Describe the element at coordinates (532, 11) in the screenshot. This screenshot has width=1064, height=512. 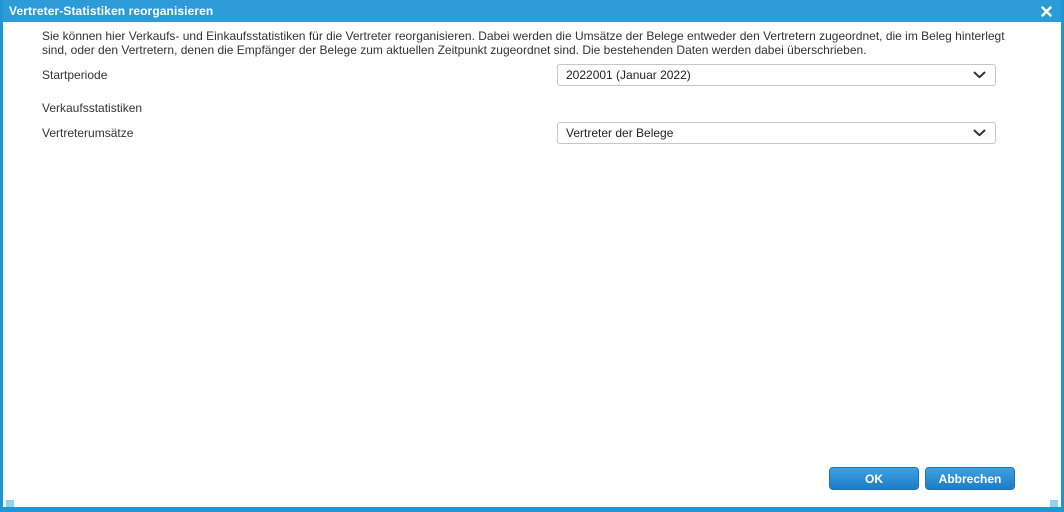
I see `titlebar: Vertreter-Statistiken reorganisieren` at that location.